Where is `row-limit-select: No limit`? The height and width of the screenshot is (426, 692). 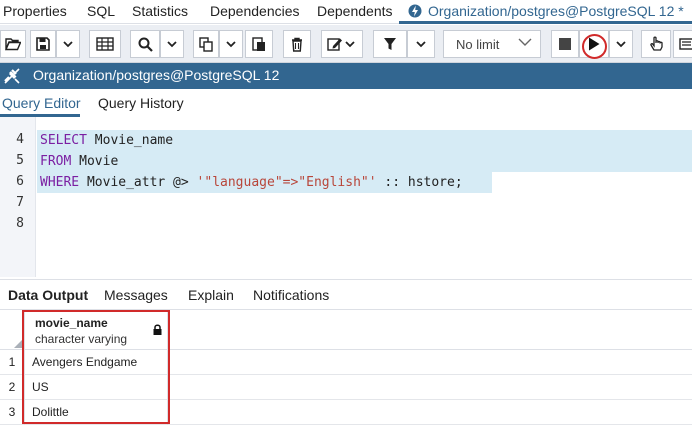 row-limit-select: No limit is located at coordinates (492, 44).